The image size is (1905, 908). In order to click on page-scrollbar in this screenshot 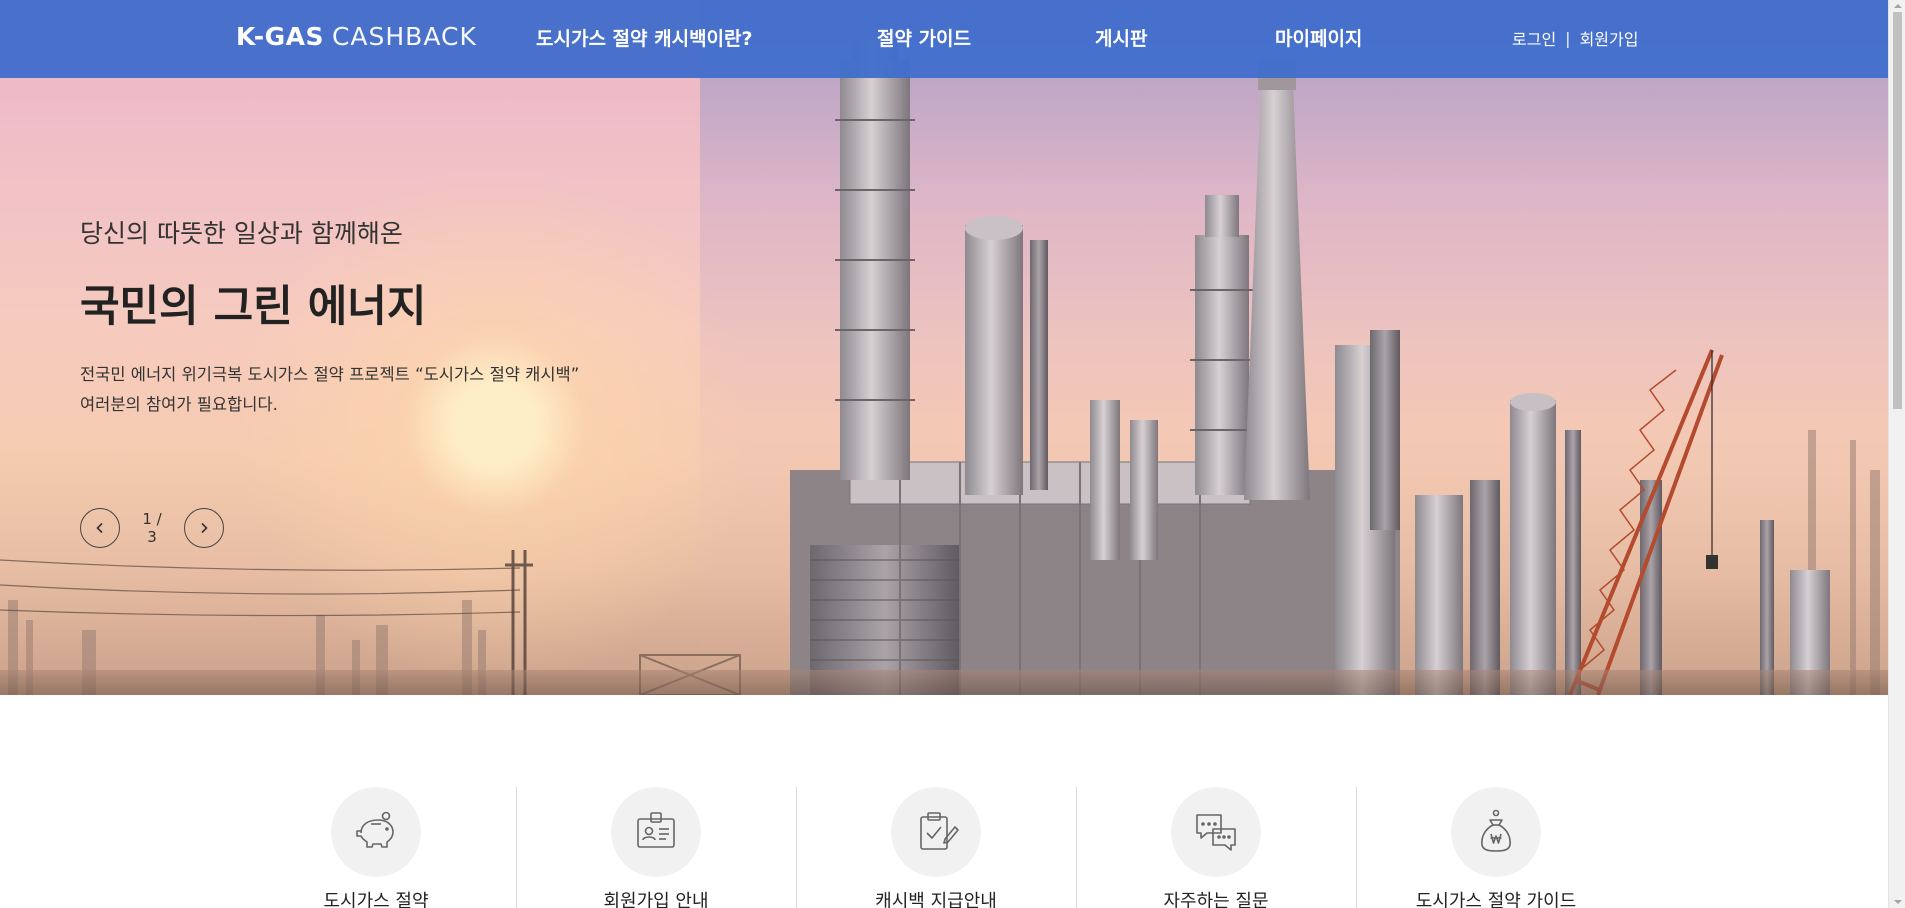, I will do `click(1896, 454)`.